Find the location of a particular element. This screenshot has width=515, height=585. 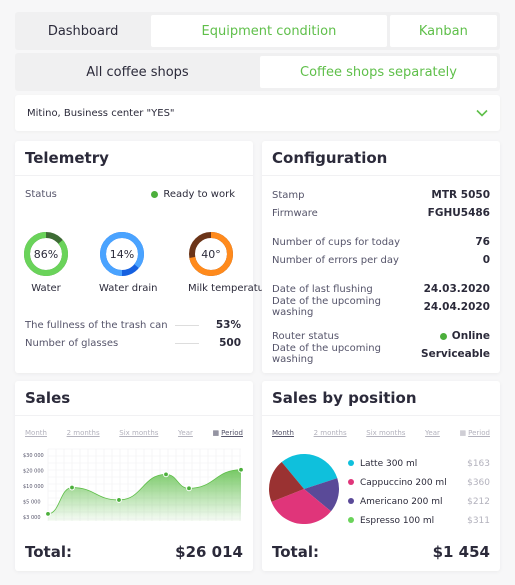

sales-total: Total: $26 014 is located at coordinates (134, 552).